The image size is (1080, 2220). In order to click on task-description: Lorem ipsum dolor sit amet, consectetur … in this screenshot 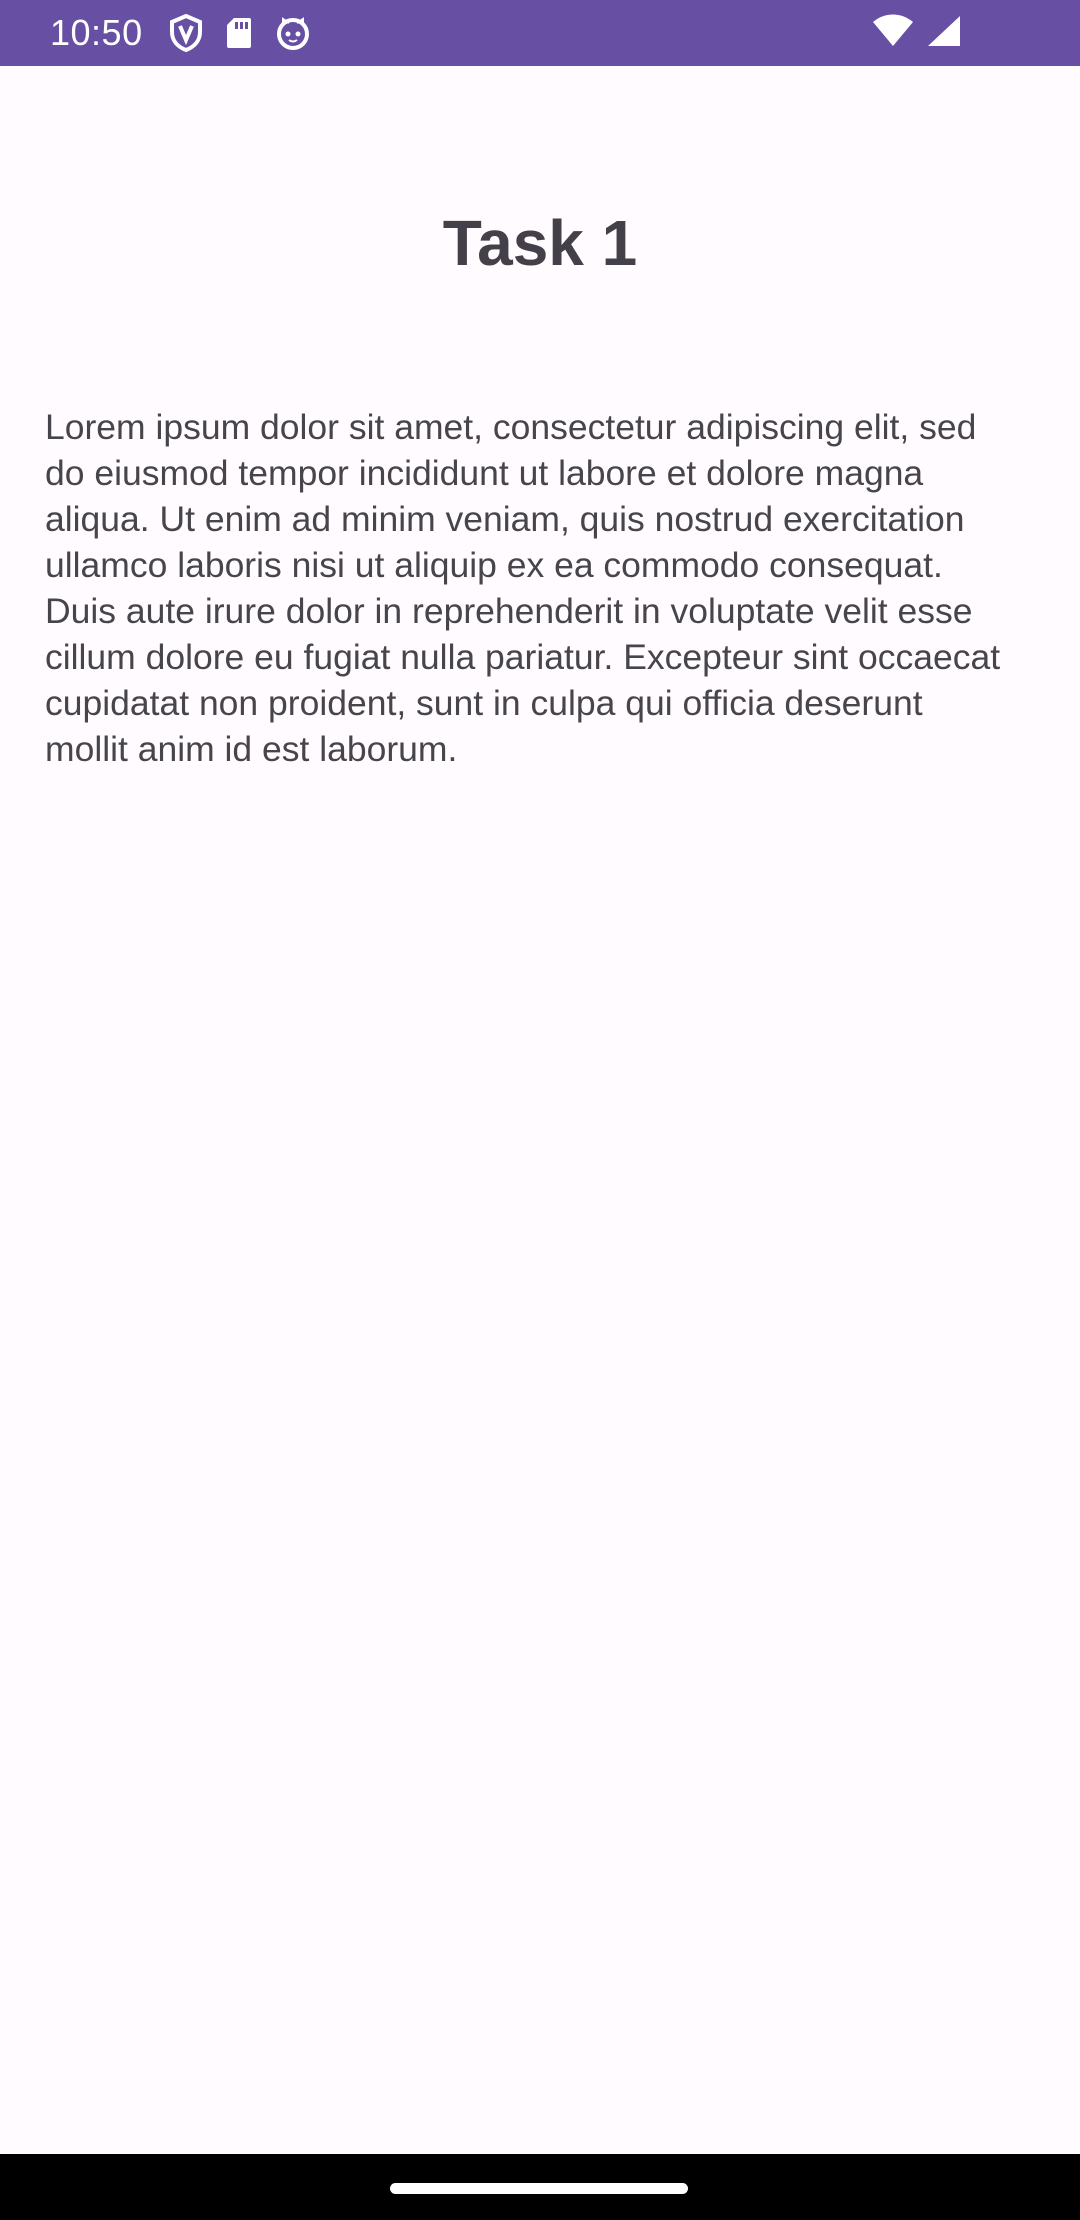, I will do `click(523, 588)`.